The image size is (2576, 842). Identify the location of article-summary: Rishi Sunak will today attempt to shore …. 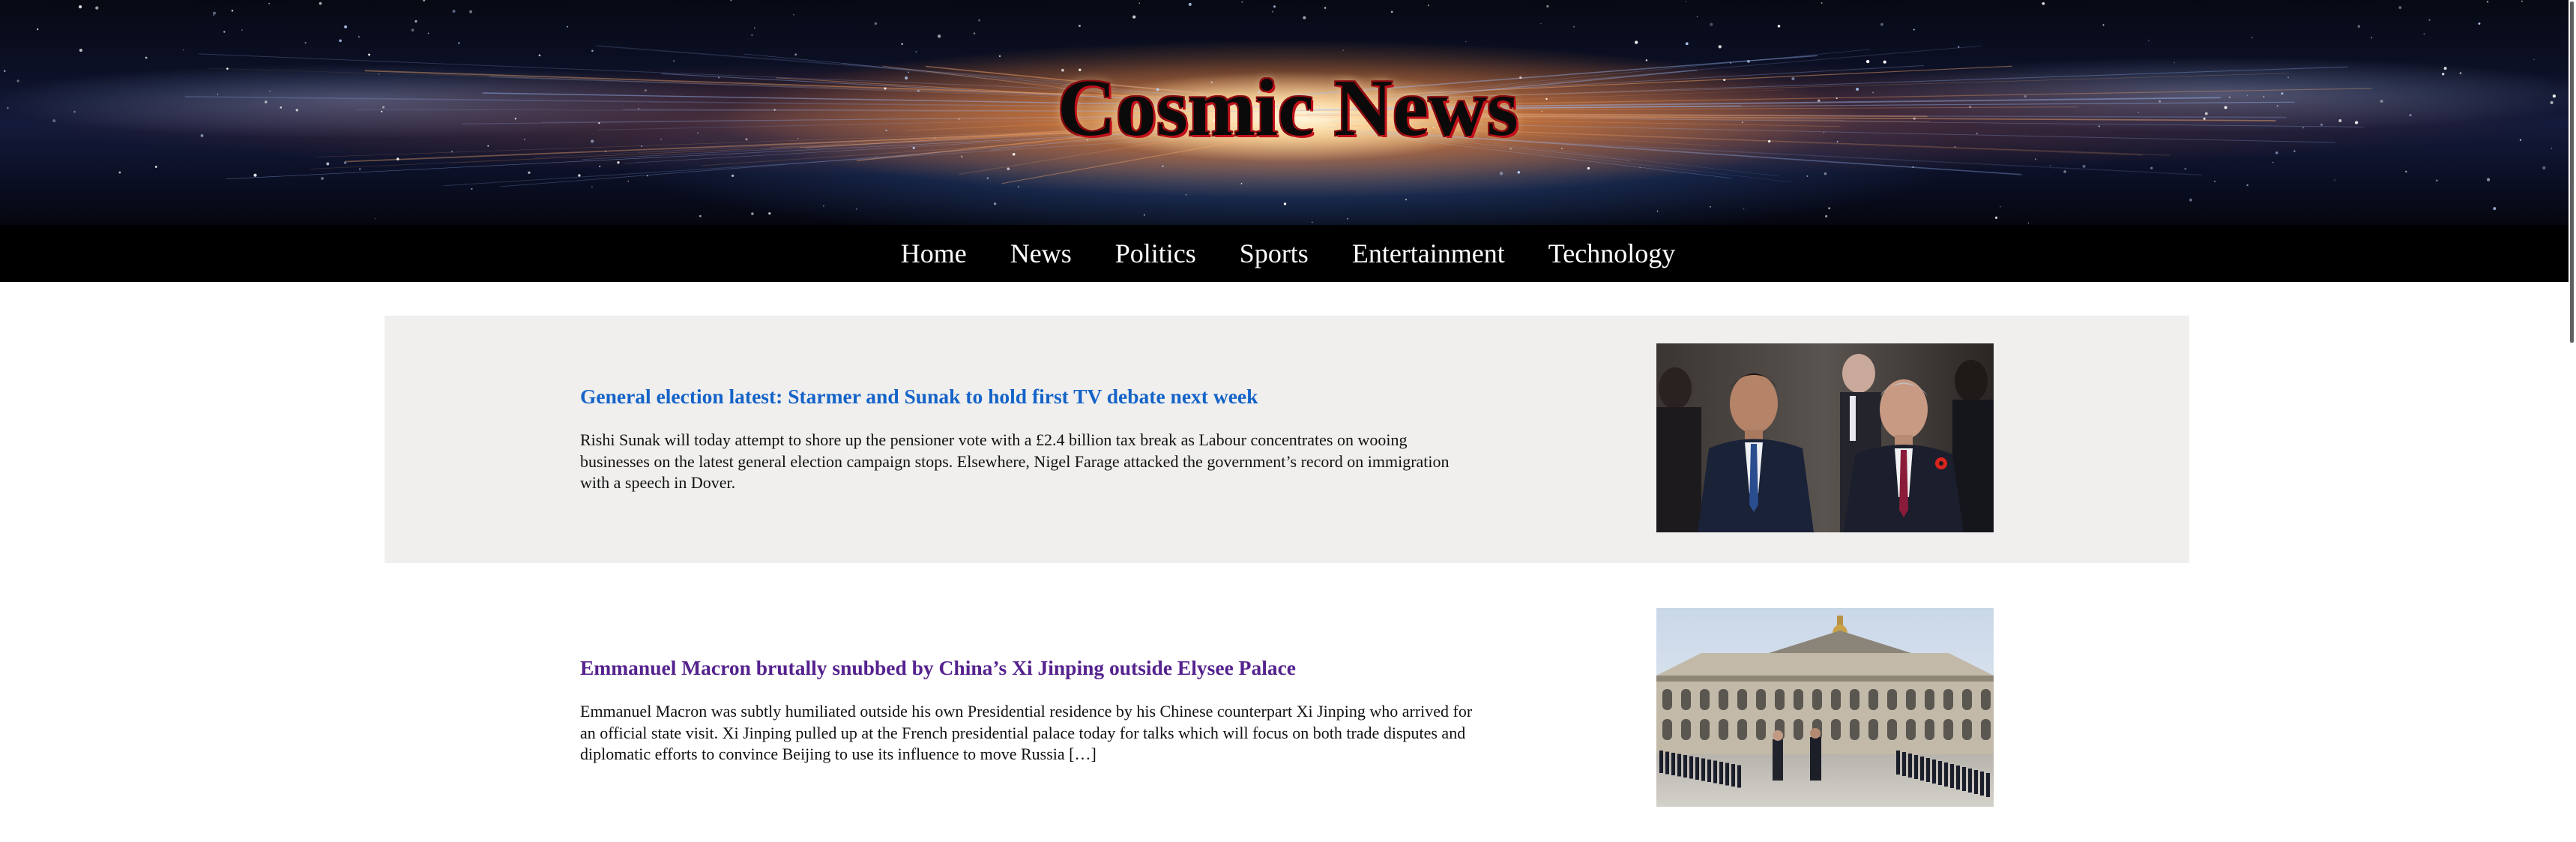
(1015, 461).